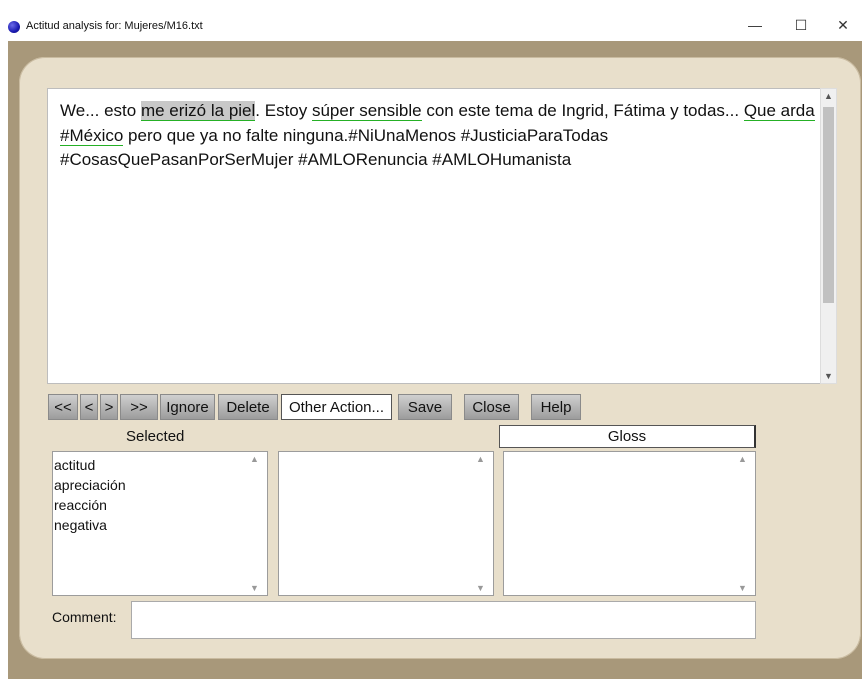  Describe the element at coordinates (90, 485) in the screenshot. I see `list-item: apreciación` at that location.